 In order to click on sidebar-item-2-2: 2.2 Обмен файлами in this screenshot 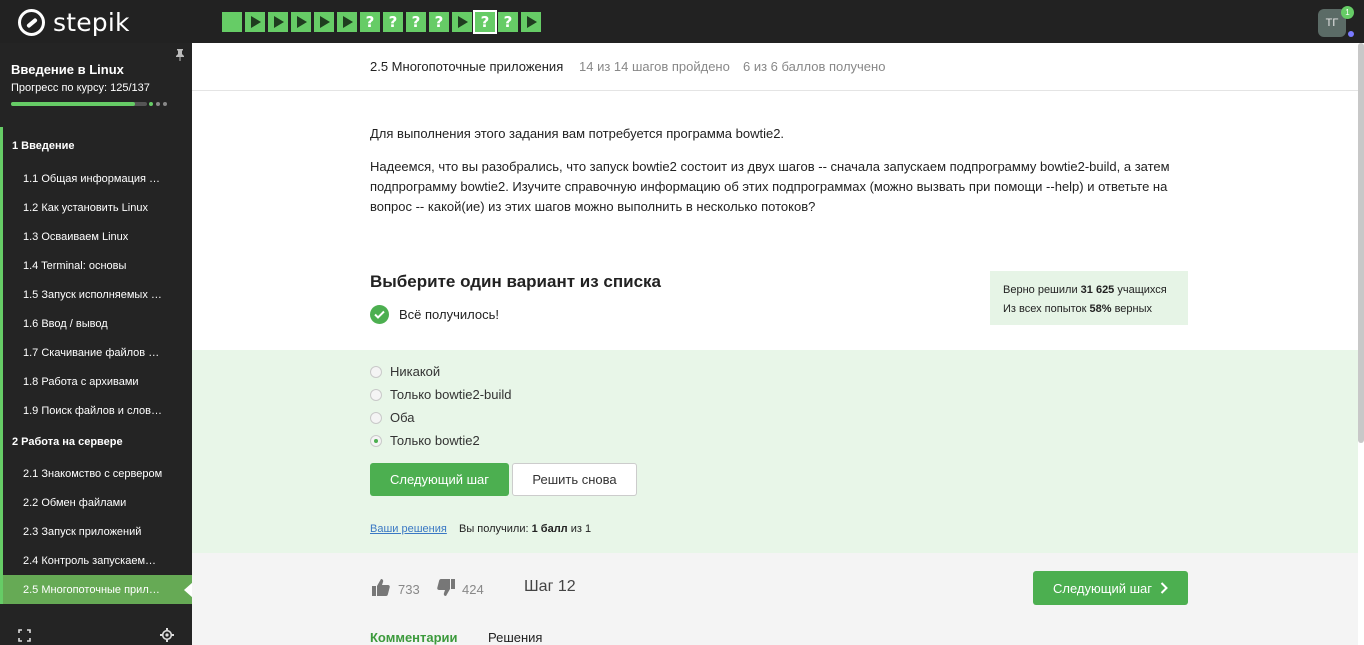, I will do `click(96, 502)`.